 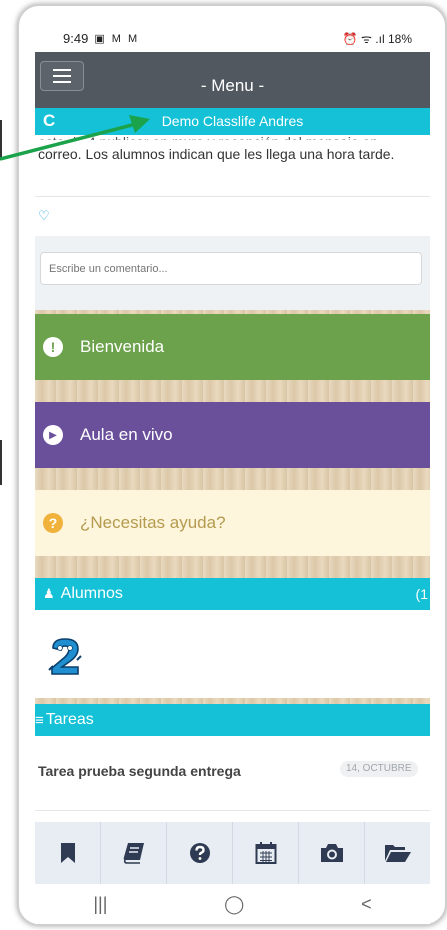 What do you see at coordinates (232, 86) in the screenshot?
I see `menu-title: - Menu -` at bounding box center [232, 86].